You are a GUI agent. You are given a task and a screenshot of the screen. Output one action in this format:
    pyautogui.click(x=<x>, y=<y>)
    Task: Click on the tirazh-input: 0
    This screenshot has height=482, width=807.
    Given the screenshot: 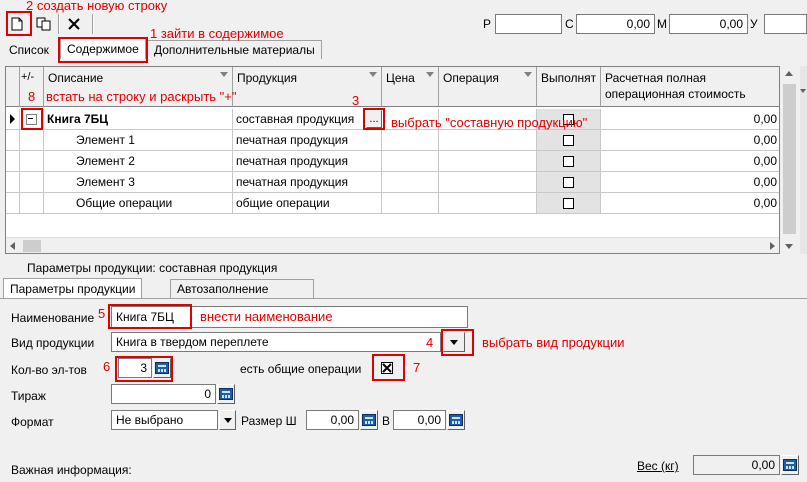 What is the action you would take?
    pyautogui.click(x=163, y=394)
    